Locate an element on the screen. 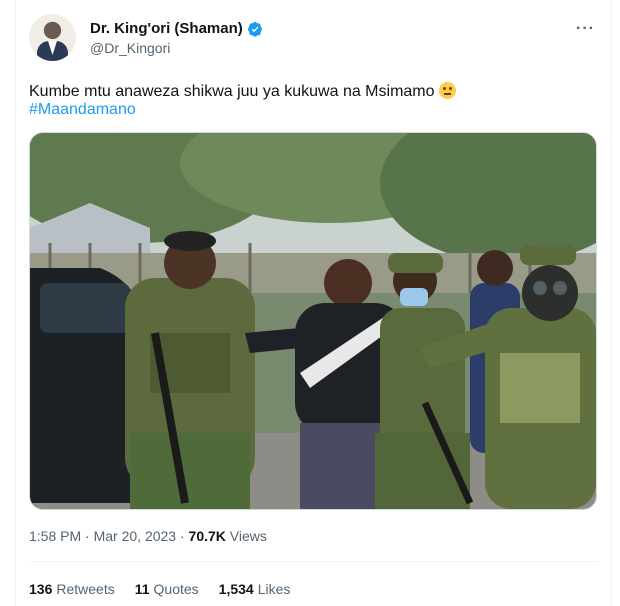 This screenshot has width=620, height=606. author-name-row: Dr. King'ori (Shaman) is located at coordinates (176, 28).